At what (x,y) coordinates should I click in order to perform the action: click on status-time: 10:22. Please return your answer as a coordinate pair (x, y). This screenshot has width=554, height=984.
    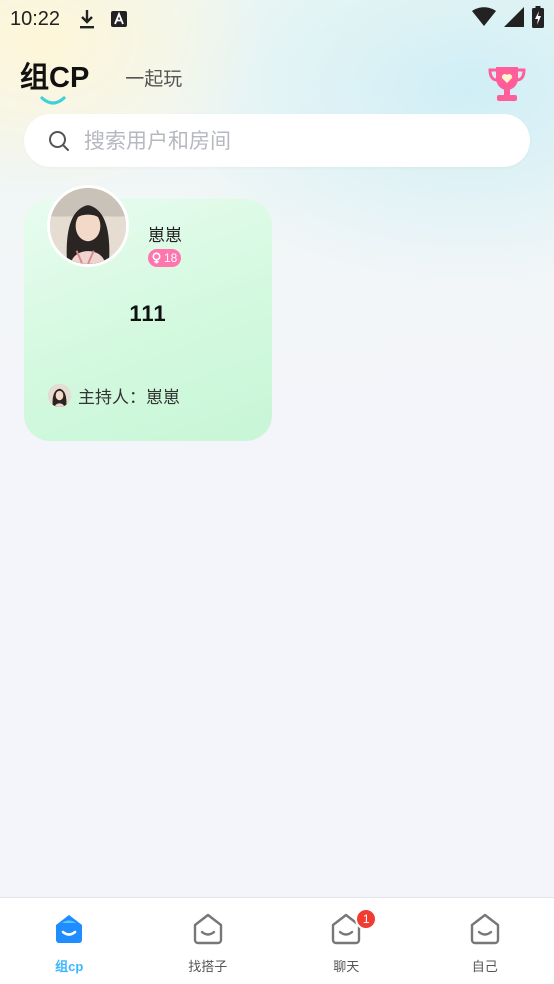
    Looking at the image, I should click on (35, 18).